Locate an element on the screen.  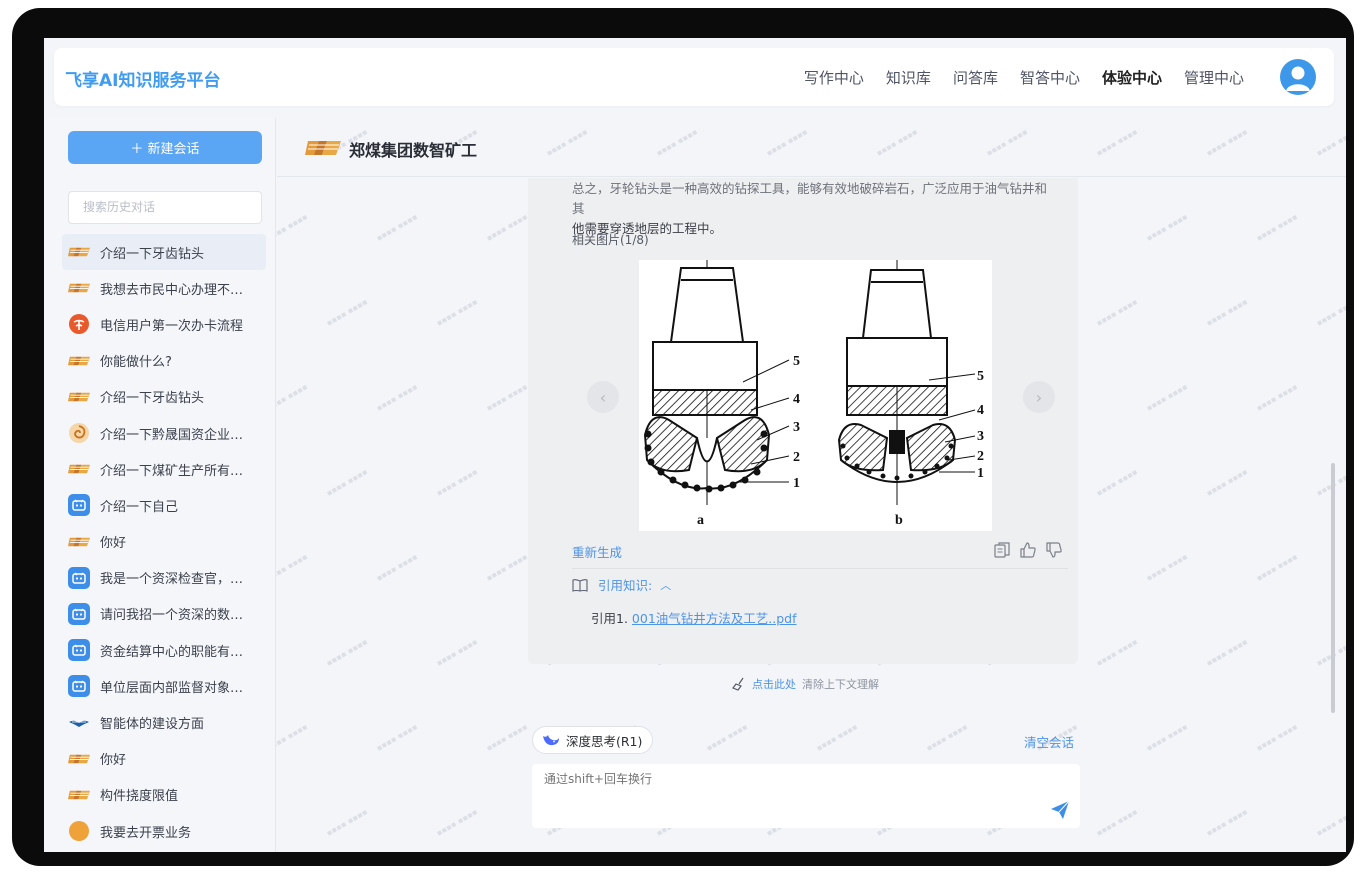
cite-toggle: 引用知识: ︿ is located at coordinates (621, 584).